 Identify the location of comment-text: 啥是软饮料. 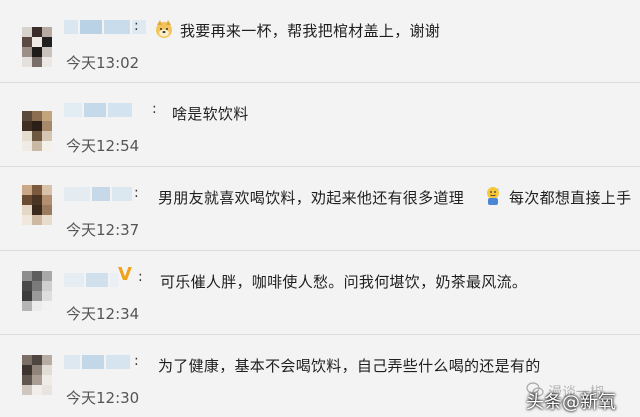
(210, 114).